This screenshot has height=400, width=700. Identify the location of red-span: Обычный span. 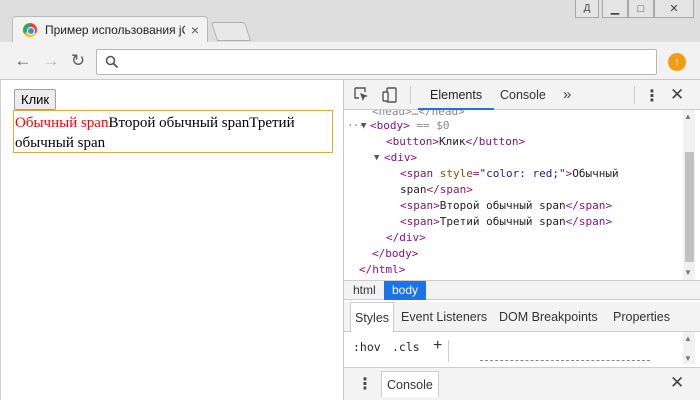
(62, 123).